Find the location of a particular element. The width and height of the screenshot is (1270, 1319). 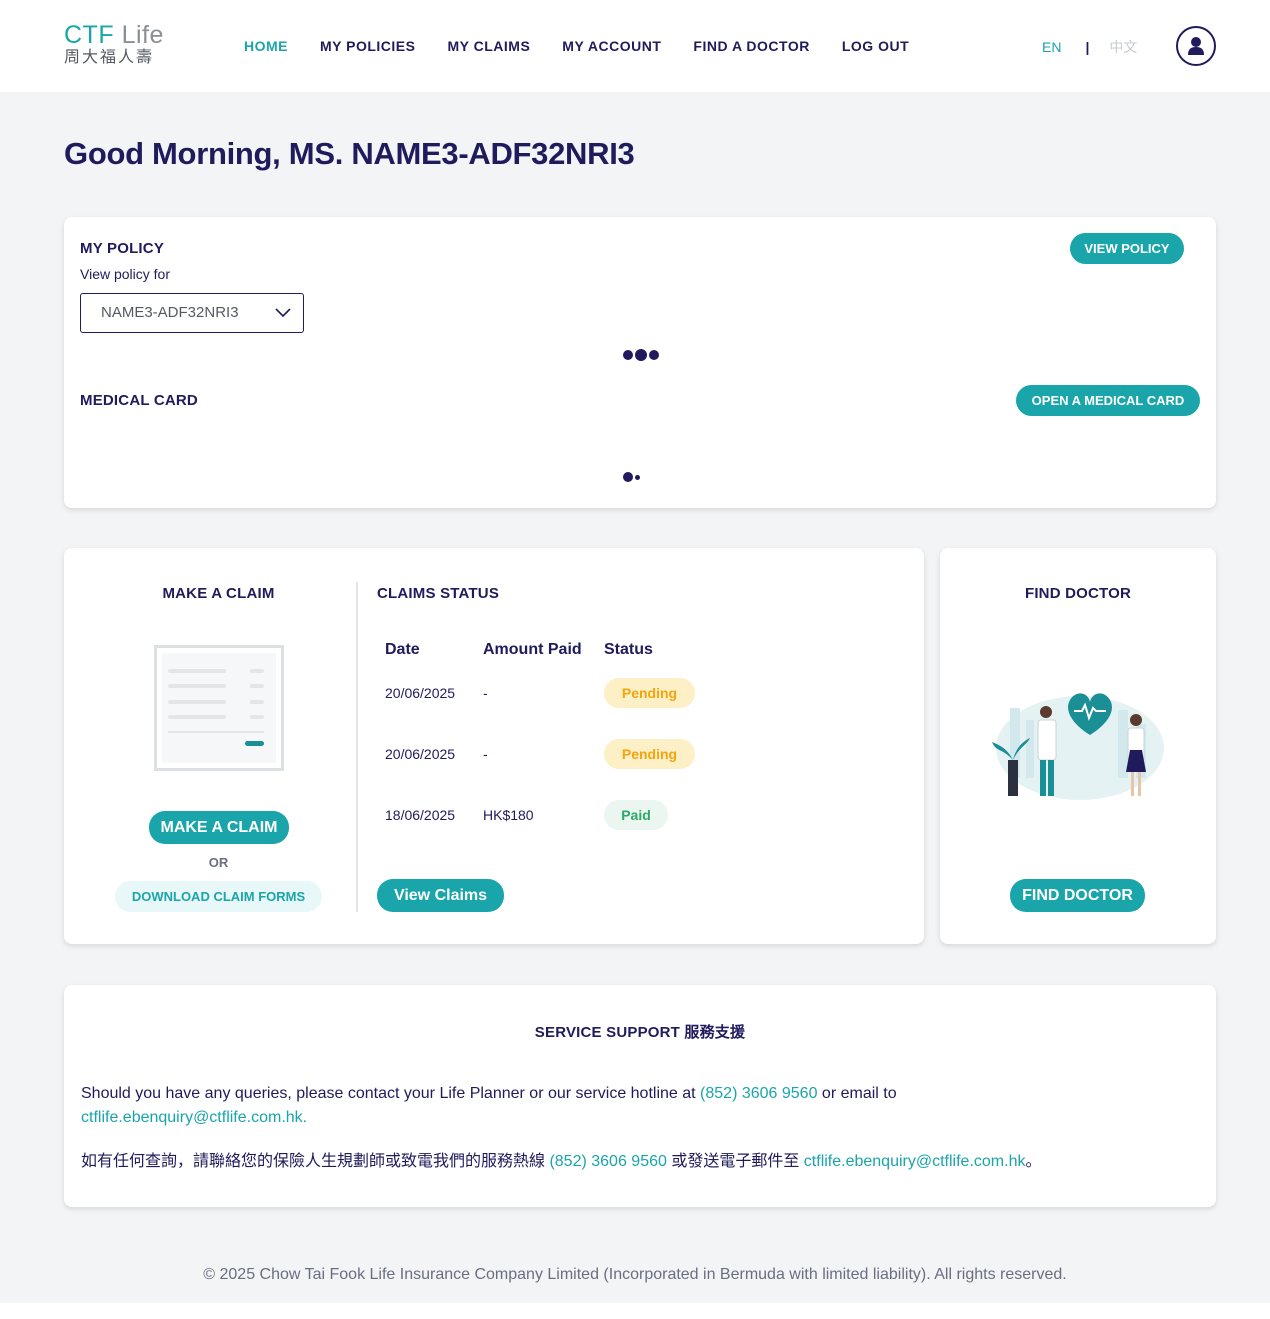

language-switch: EN | 中文 is located at coordinates (1089, 47).